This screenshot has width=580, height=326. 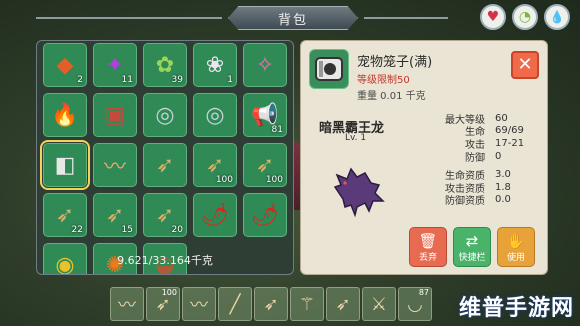 What do you see at coordinates (516, 308) in the screenshot?
I see `watermark-text: 维普手游网` at bounding box center [516, 308].